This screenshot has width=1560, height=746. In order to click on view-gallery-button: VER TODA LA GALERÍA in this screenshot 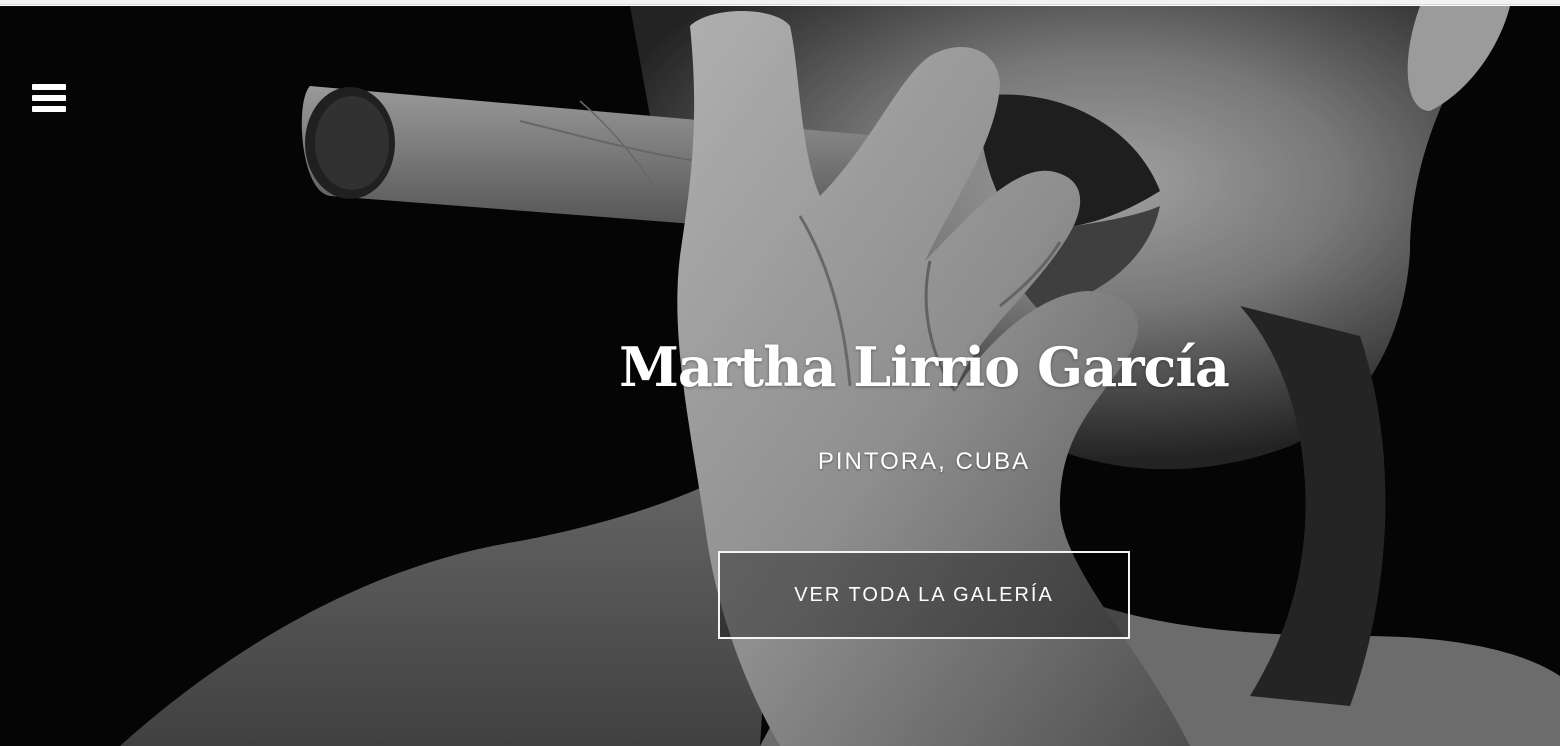, I will do `click(924, 595)`.